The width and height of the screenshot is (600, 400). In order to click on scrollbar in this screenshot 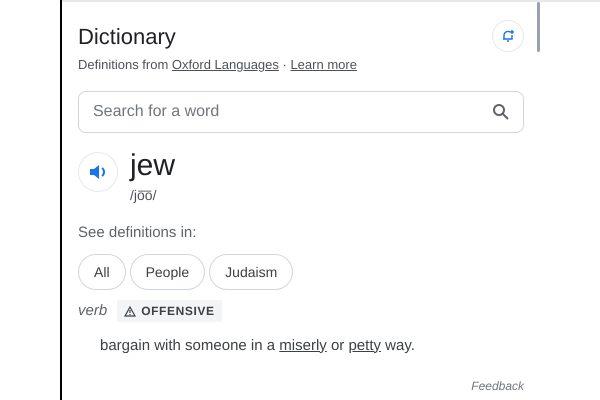, I will do `click(538, 27)`.